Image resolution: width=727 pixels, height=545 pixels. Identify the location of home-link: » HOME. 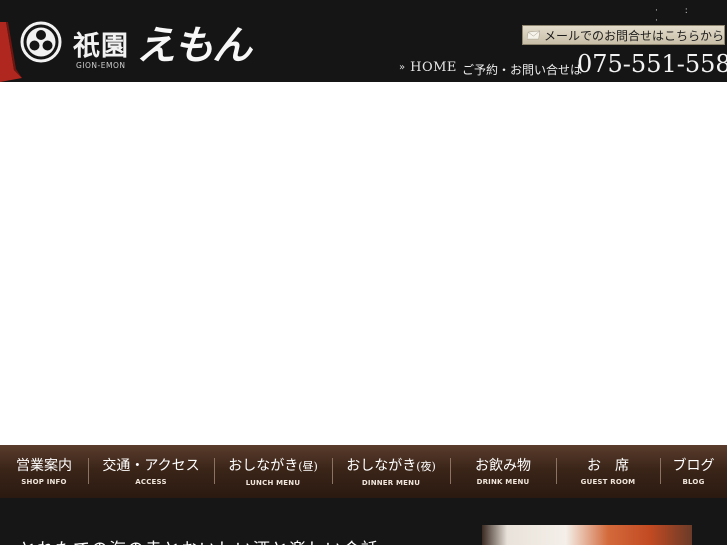
(428, 67).